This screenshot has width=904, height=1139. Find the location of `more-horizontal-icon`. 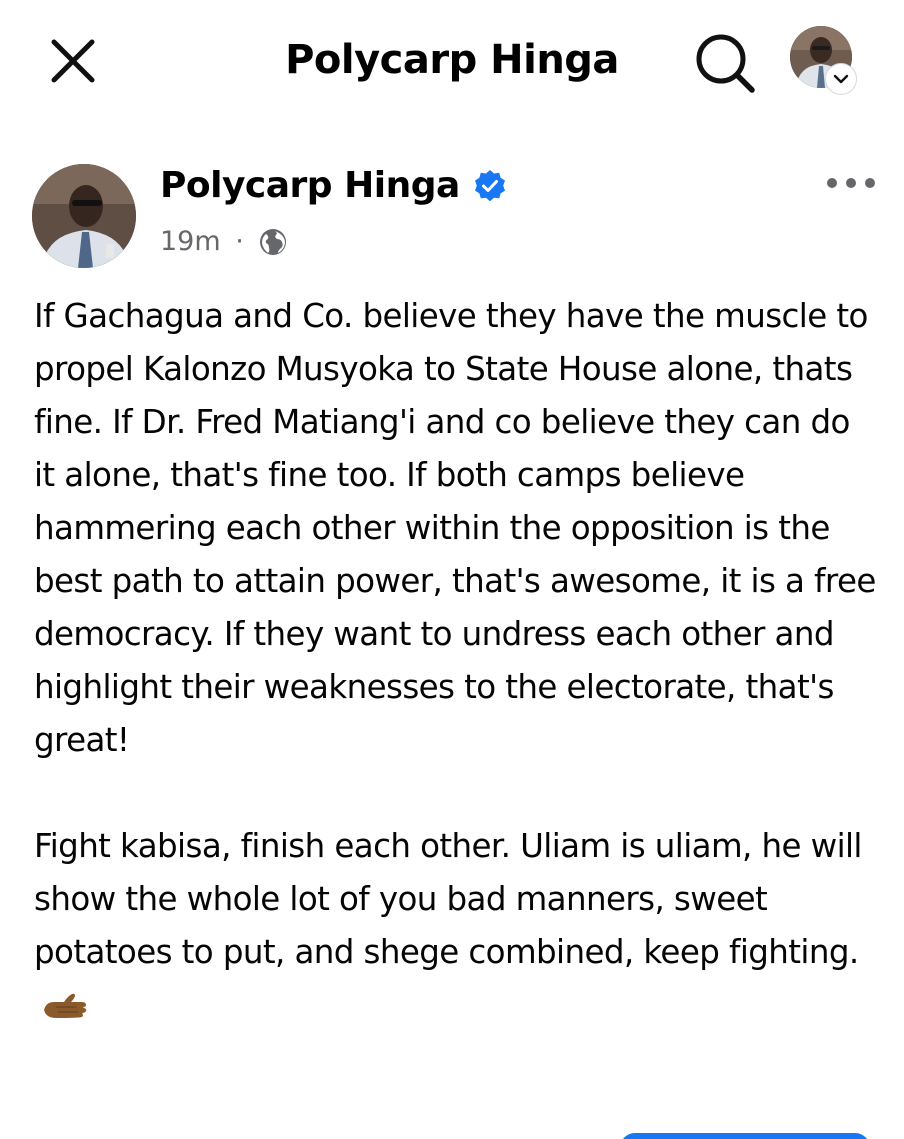

more-horizontal-icon is located at coordinates (851, 183).